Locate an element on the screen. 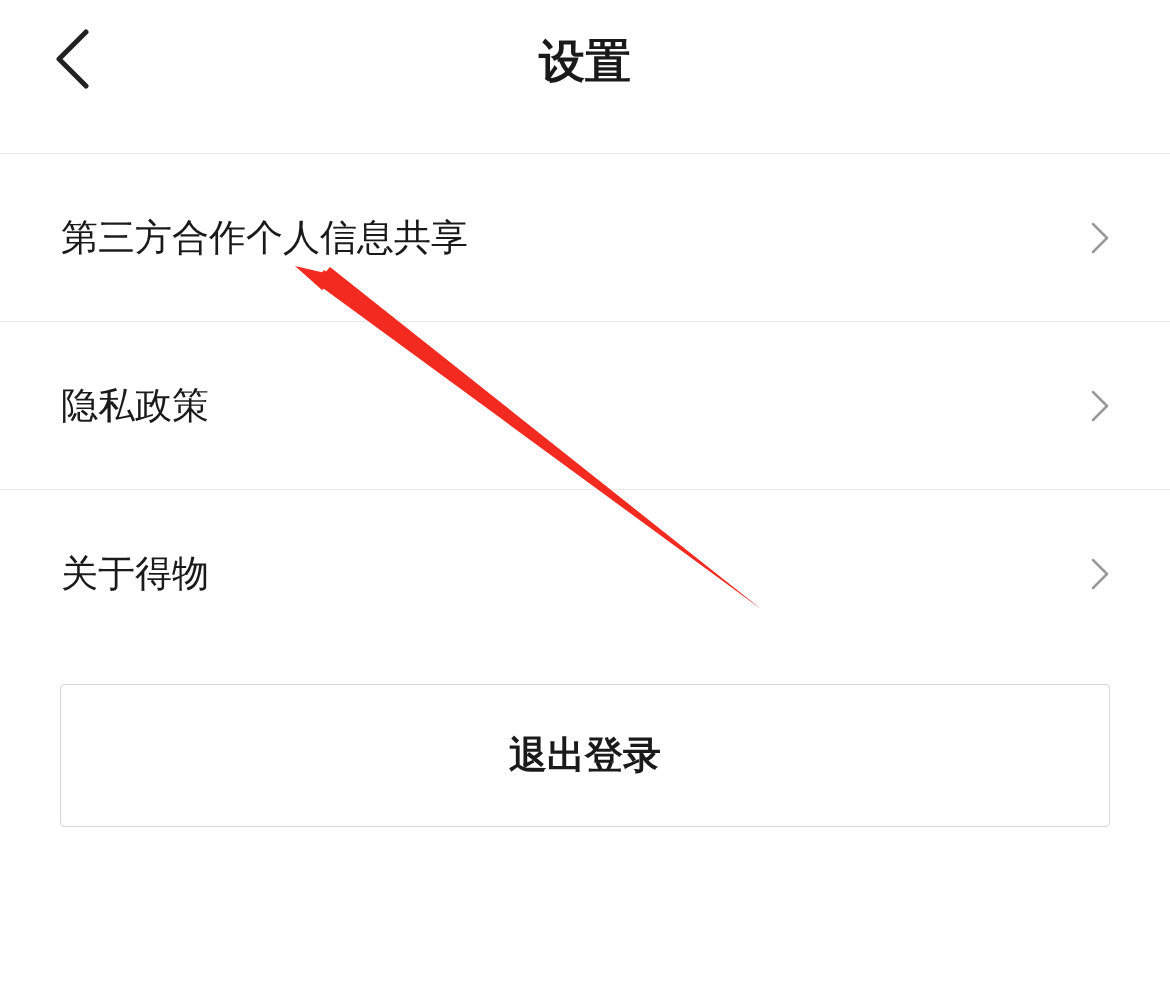  logout-button: 退出登录 is located at coordinates (585, 755).